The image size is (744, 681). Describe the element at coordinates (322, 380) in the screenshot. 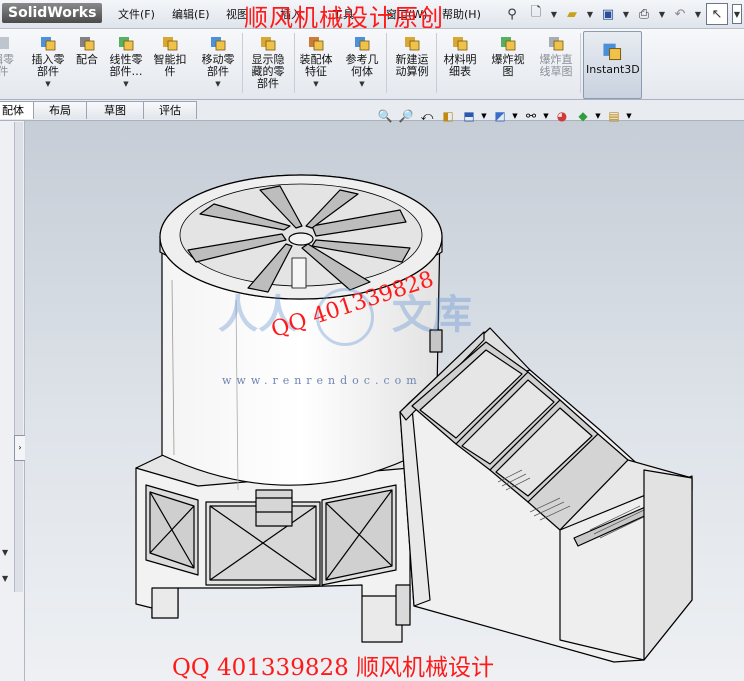

I see `site-url-watermark: www.renrendoc.com` at that location.